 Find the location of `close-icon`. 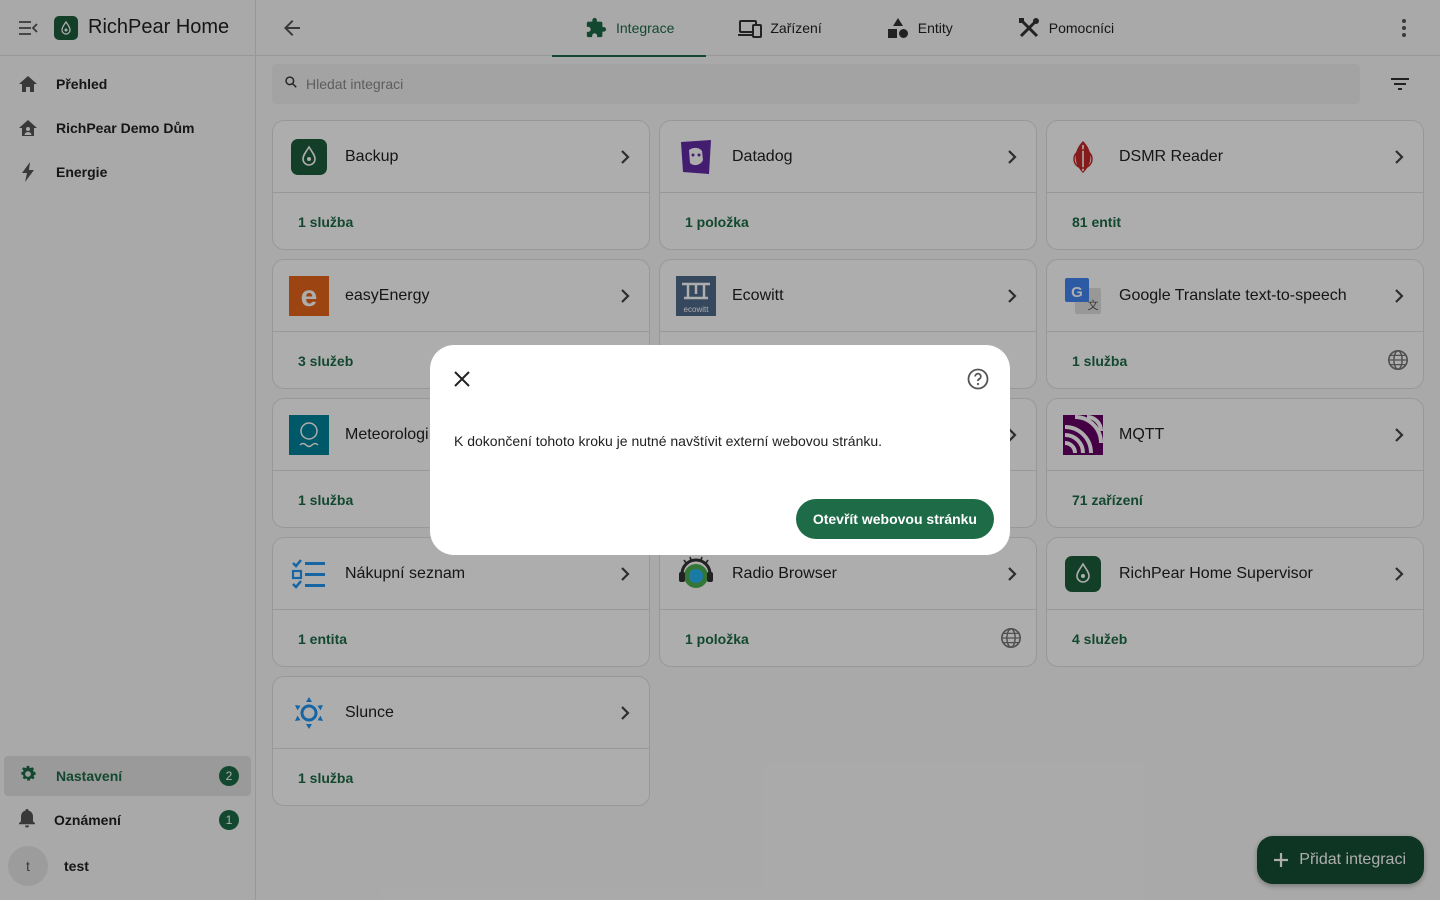

close-icon is located at coordinates (462, 379).